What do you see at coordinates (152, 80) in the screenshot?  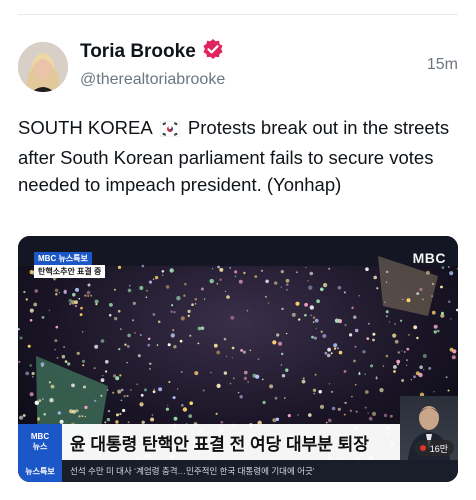 I see `author-handle: @therealtoriabrooke` at bounding box center [152, 80].